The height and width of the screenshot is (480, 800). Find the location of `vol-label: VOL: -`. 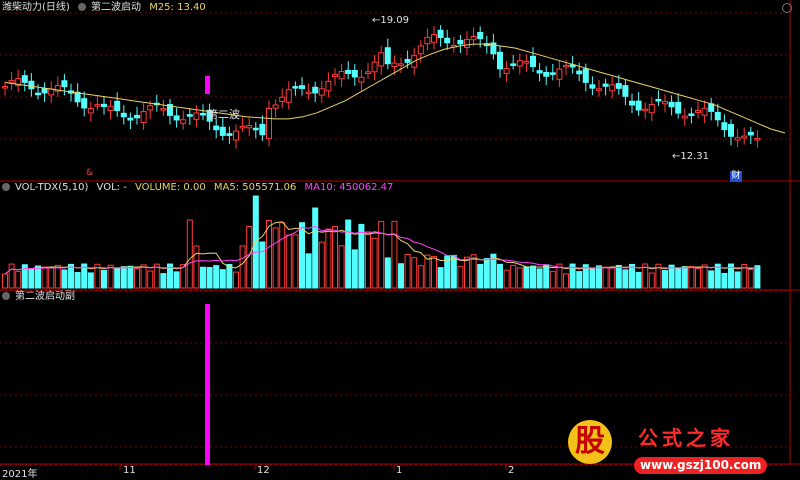

vol-label: VOL: - is located at coordinates (111, 187).